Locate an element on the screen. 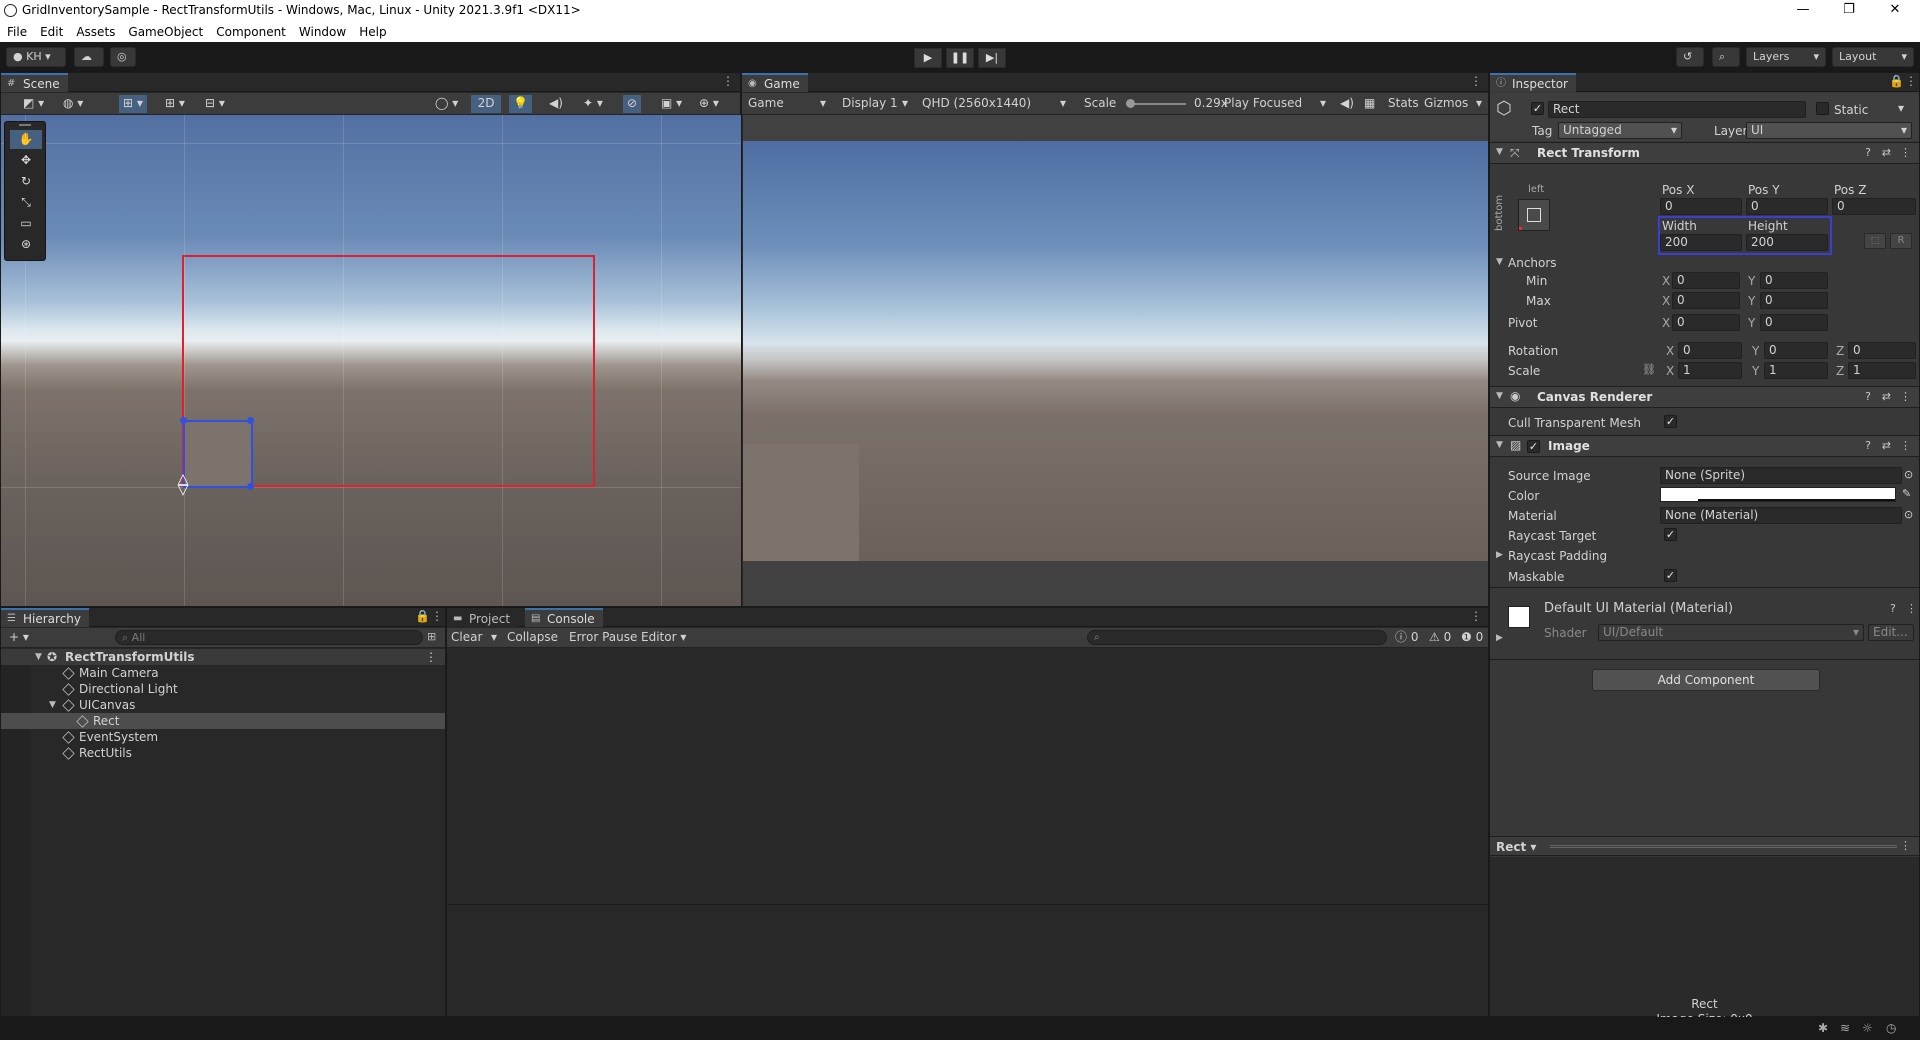 This screenshot has height=1040, width=1920. static-dropdown: ▾ is located at coordinates (1901, 108).